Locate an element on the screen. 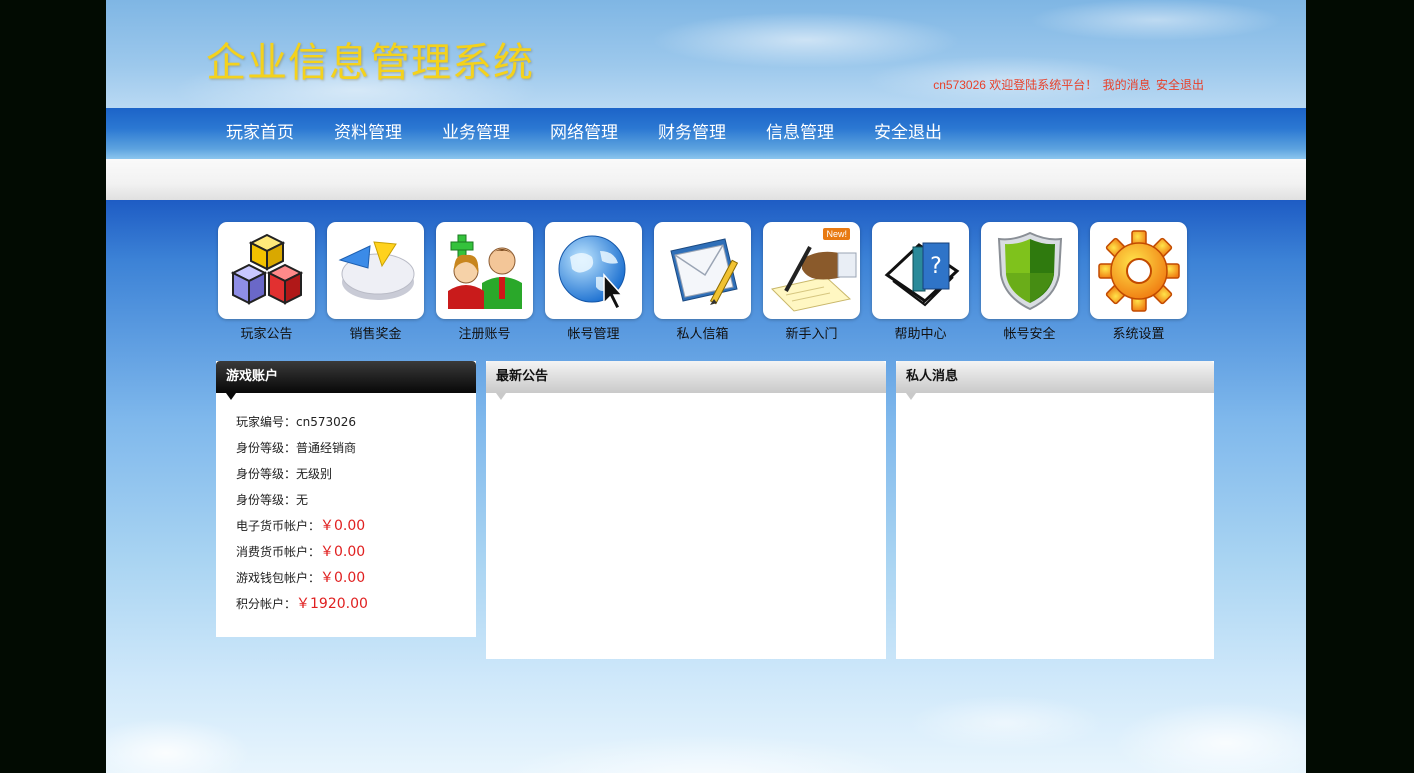  envelope-icon is located at coordinates (703, 271).